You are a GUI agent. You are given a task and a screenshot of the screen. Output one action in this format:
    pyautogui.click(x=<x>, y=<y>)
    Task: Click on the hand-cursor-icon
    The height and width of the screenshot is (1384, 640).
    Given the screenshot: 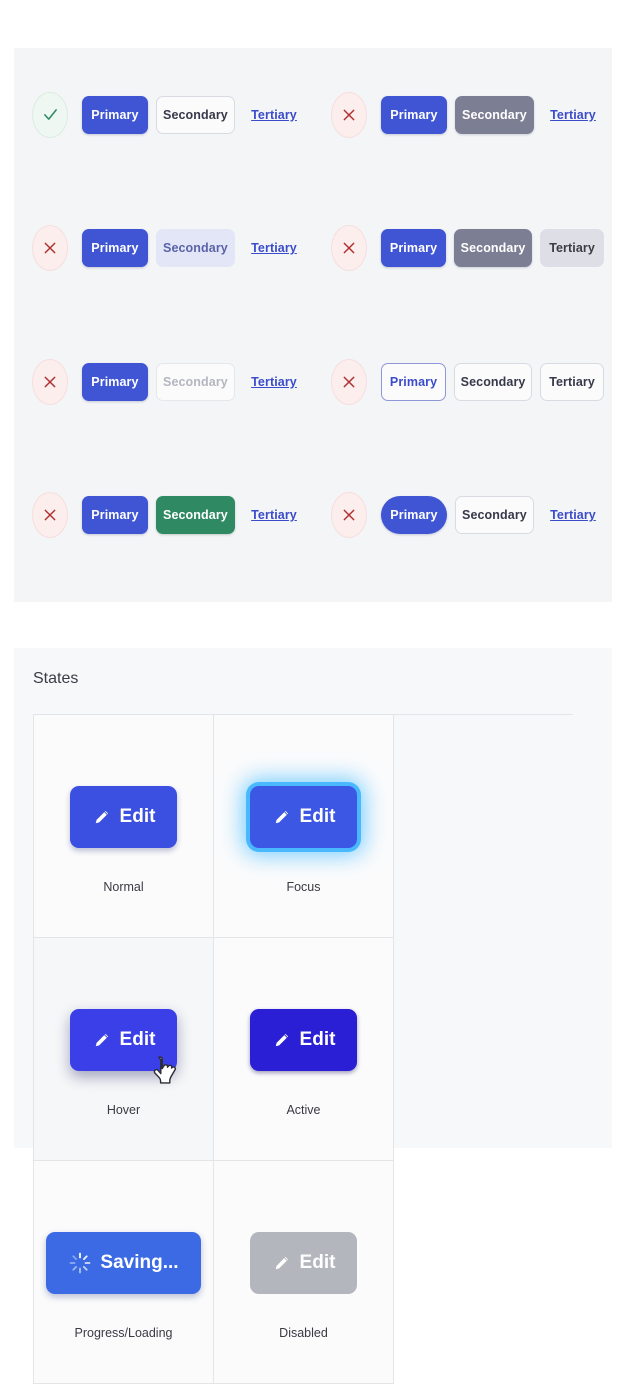 What is the action you would take?
    pyautogui.click(x=166, y=1070)
    